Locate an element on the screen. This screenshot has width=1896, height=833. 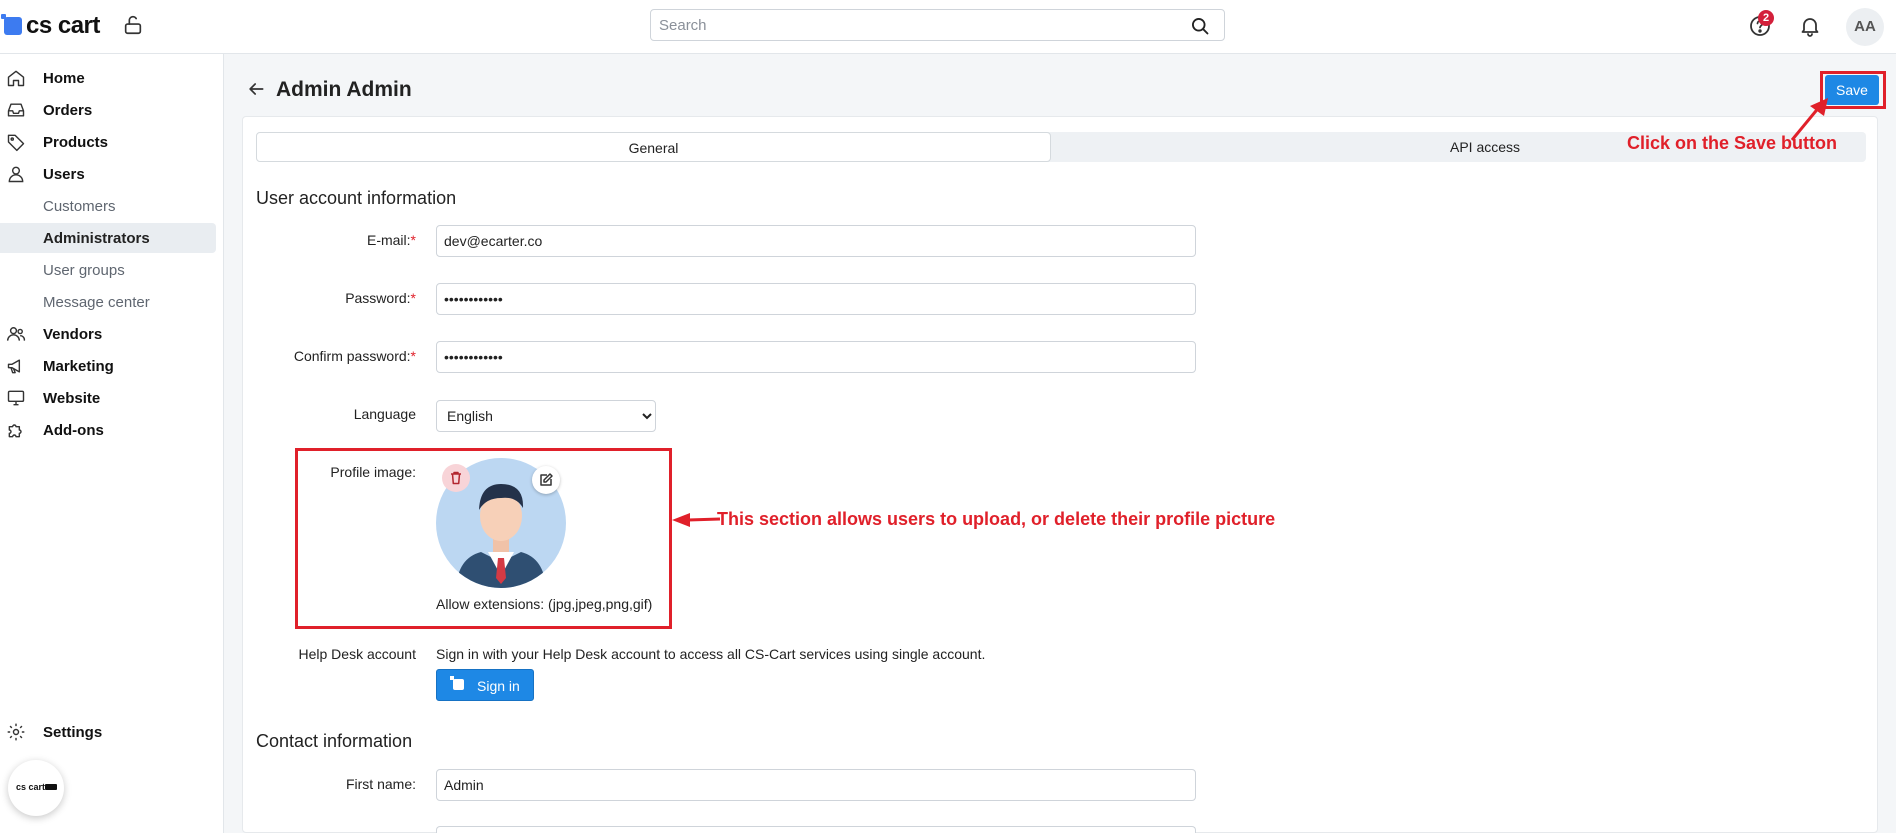
search-box is located at coordinates (937, 25).